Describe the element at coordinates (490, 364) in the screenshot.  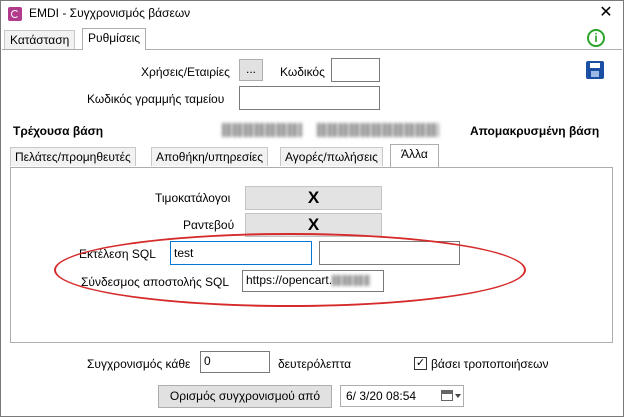
I see `on-changes-label: βάσει τροποποιήσεων` at that location.